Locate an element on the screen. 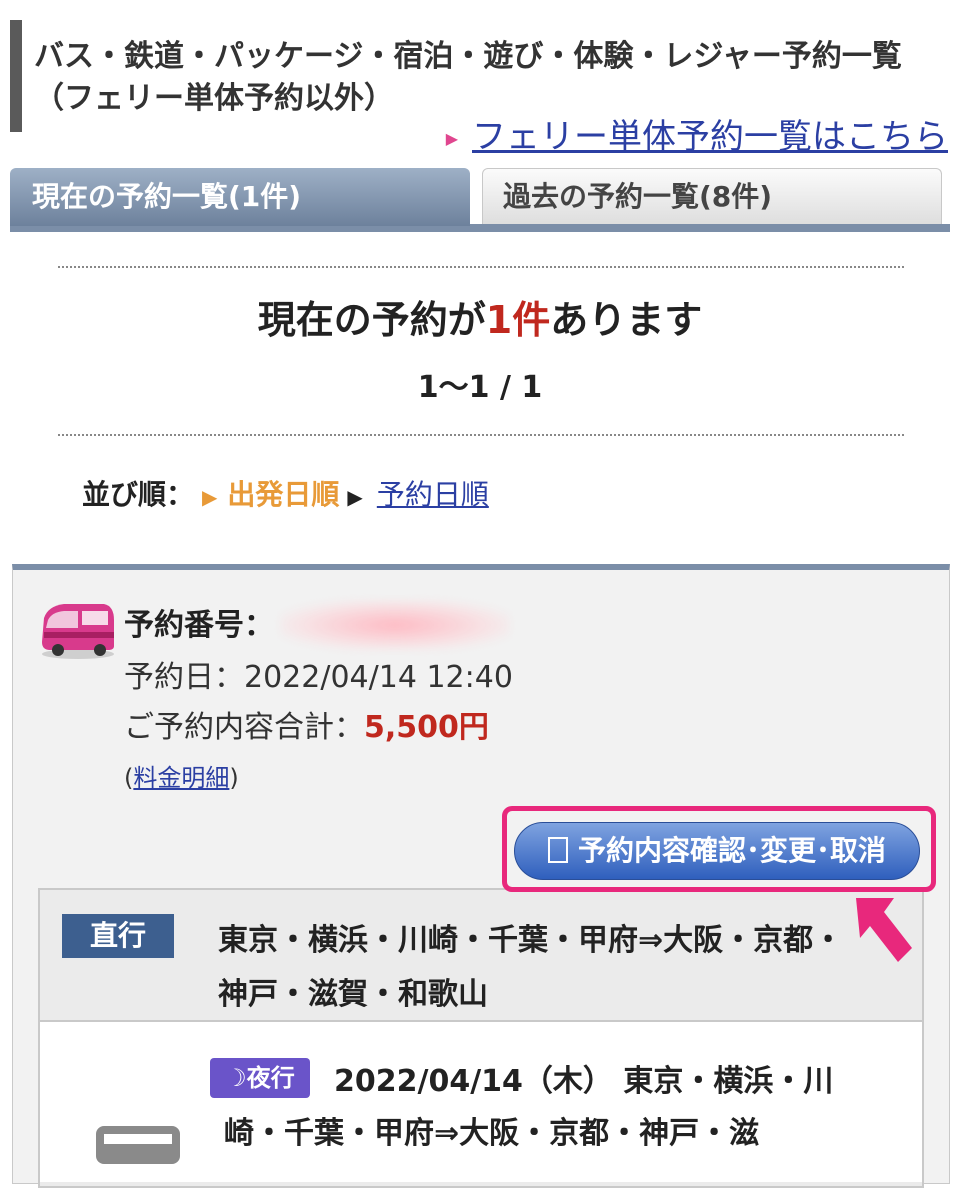 Image resolution: width=960 pixels, height=1188 pixels. sort-label: 並び順： is located at coordinates (138, 494).